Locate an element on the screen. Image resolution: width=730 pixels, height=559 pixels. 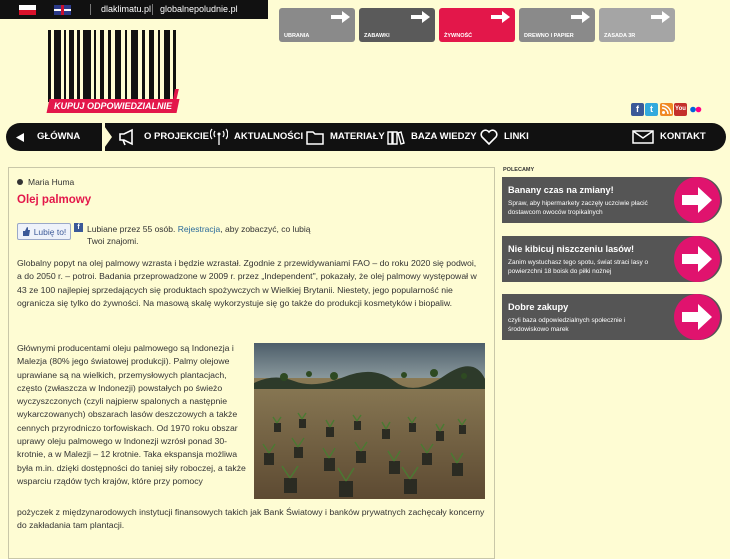
nav-label: BAZA WIEDZY is located at coordinates (444, 136).